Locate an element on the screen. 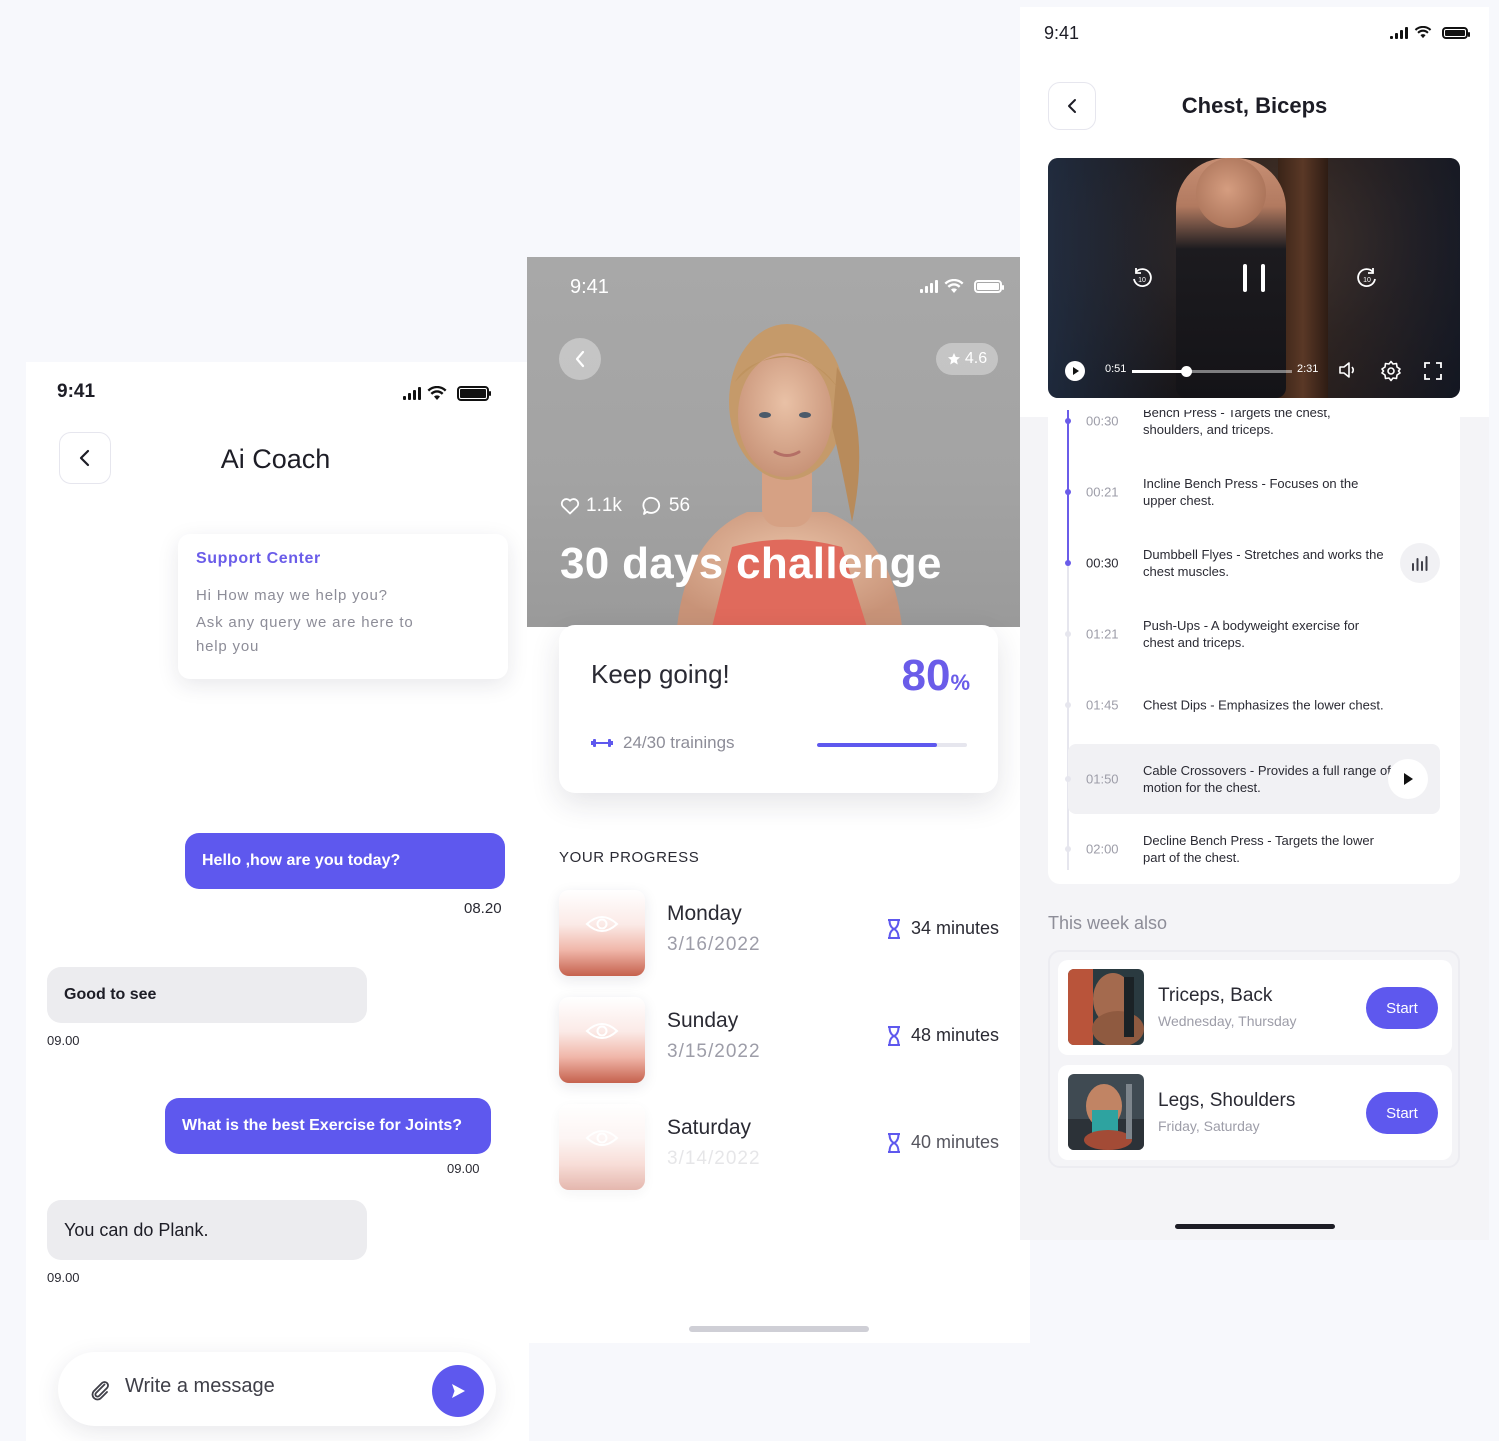  battery-icon is located at coordinates (989, 286).